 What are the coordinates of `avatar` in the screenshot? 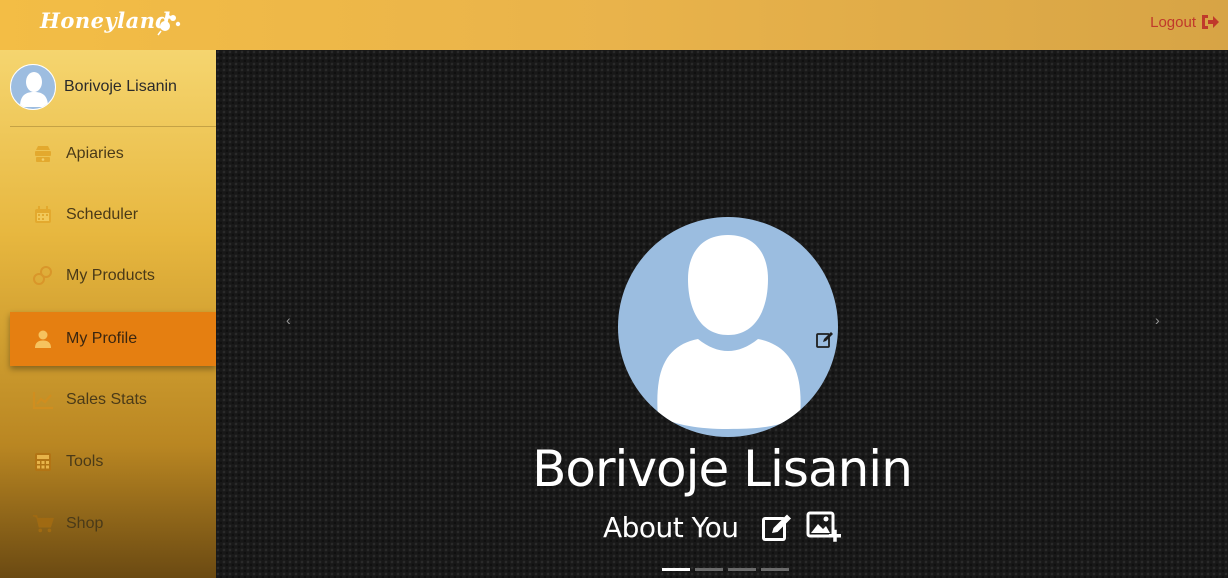 It's located at (33, 87).